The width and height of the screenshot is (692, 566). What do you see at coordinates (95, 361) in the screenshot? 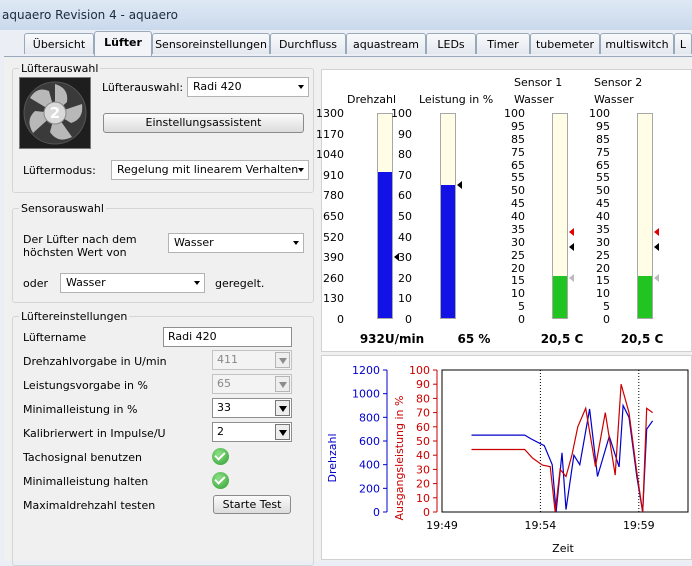
I see `rpm-setpoint-label: Drehzahlvorgabe in U/min` at bounding box center [95, 361].